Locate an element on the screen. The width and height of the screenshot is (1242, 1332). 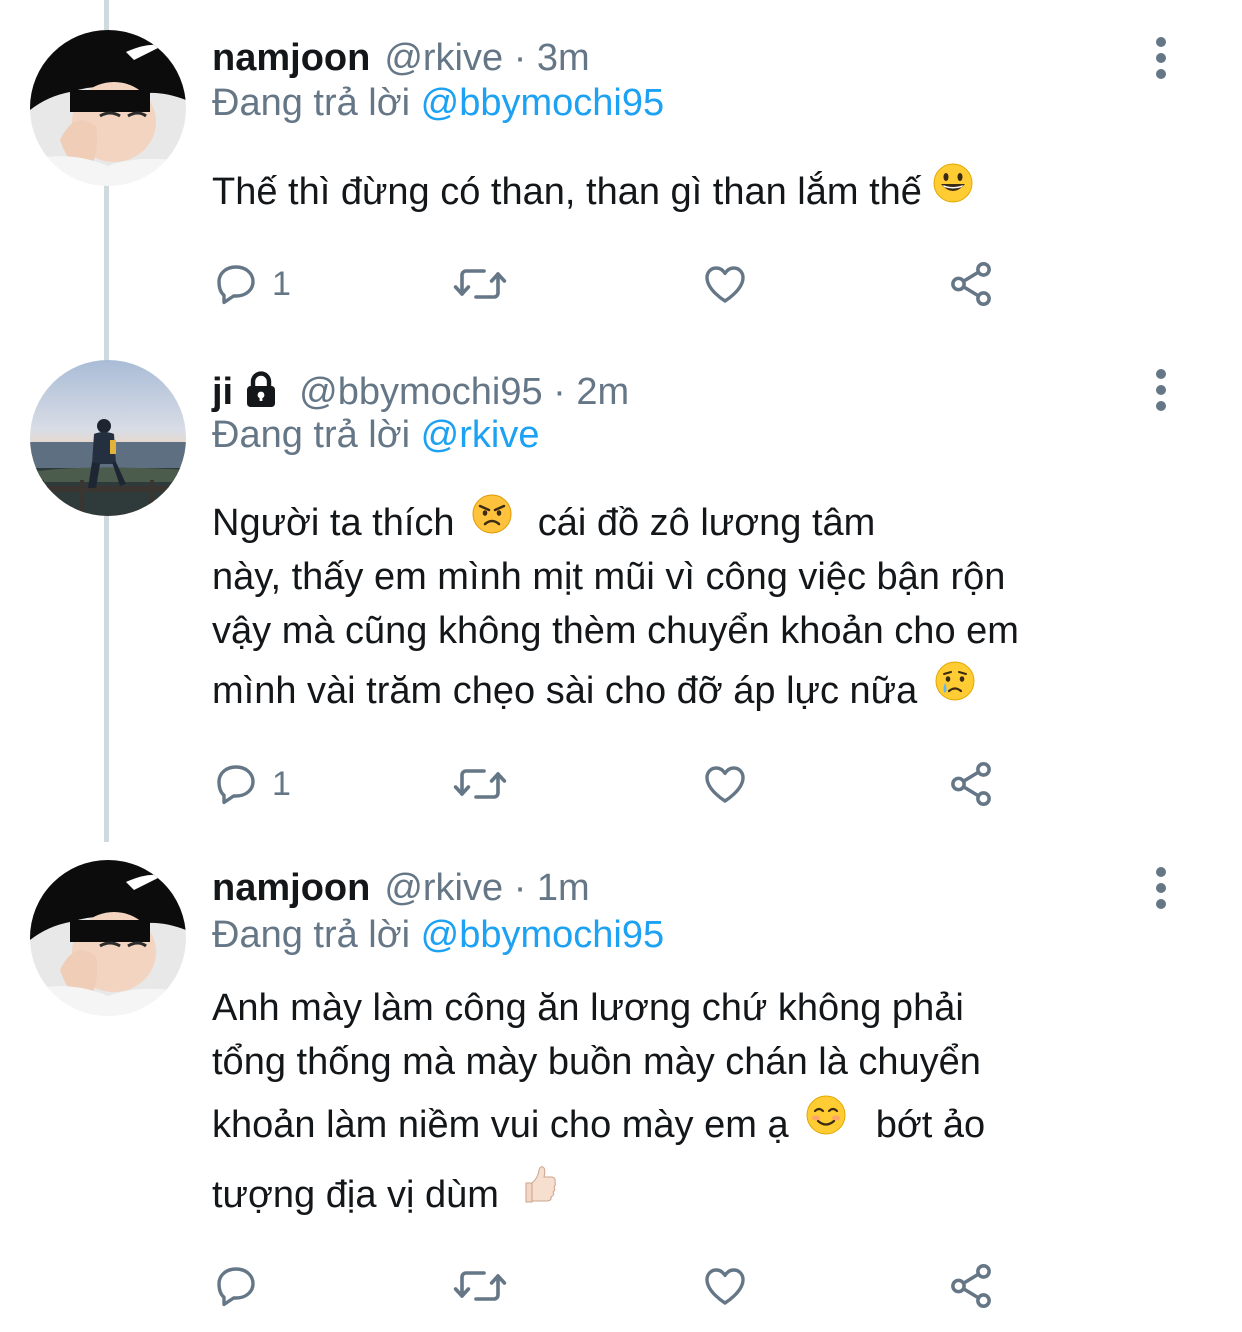
tweet-actions is located at coordinates (612, 1286).